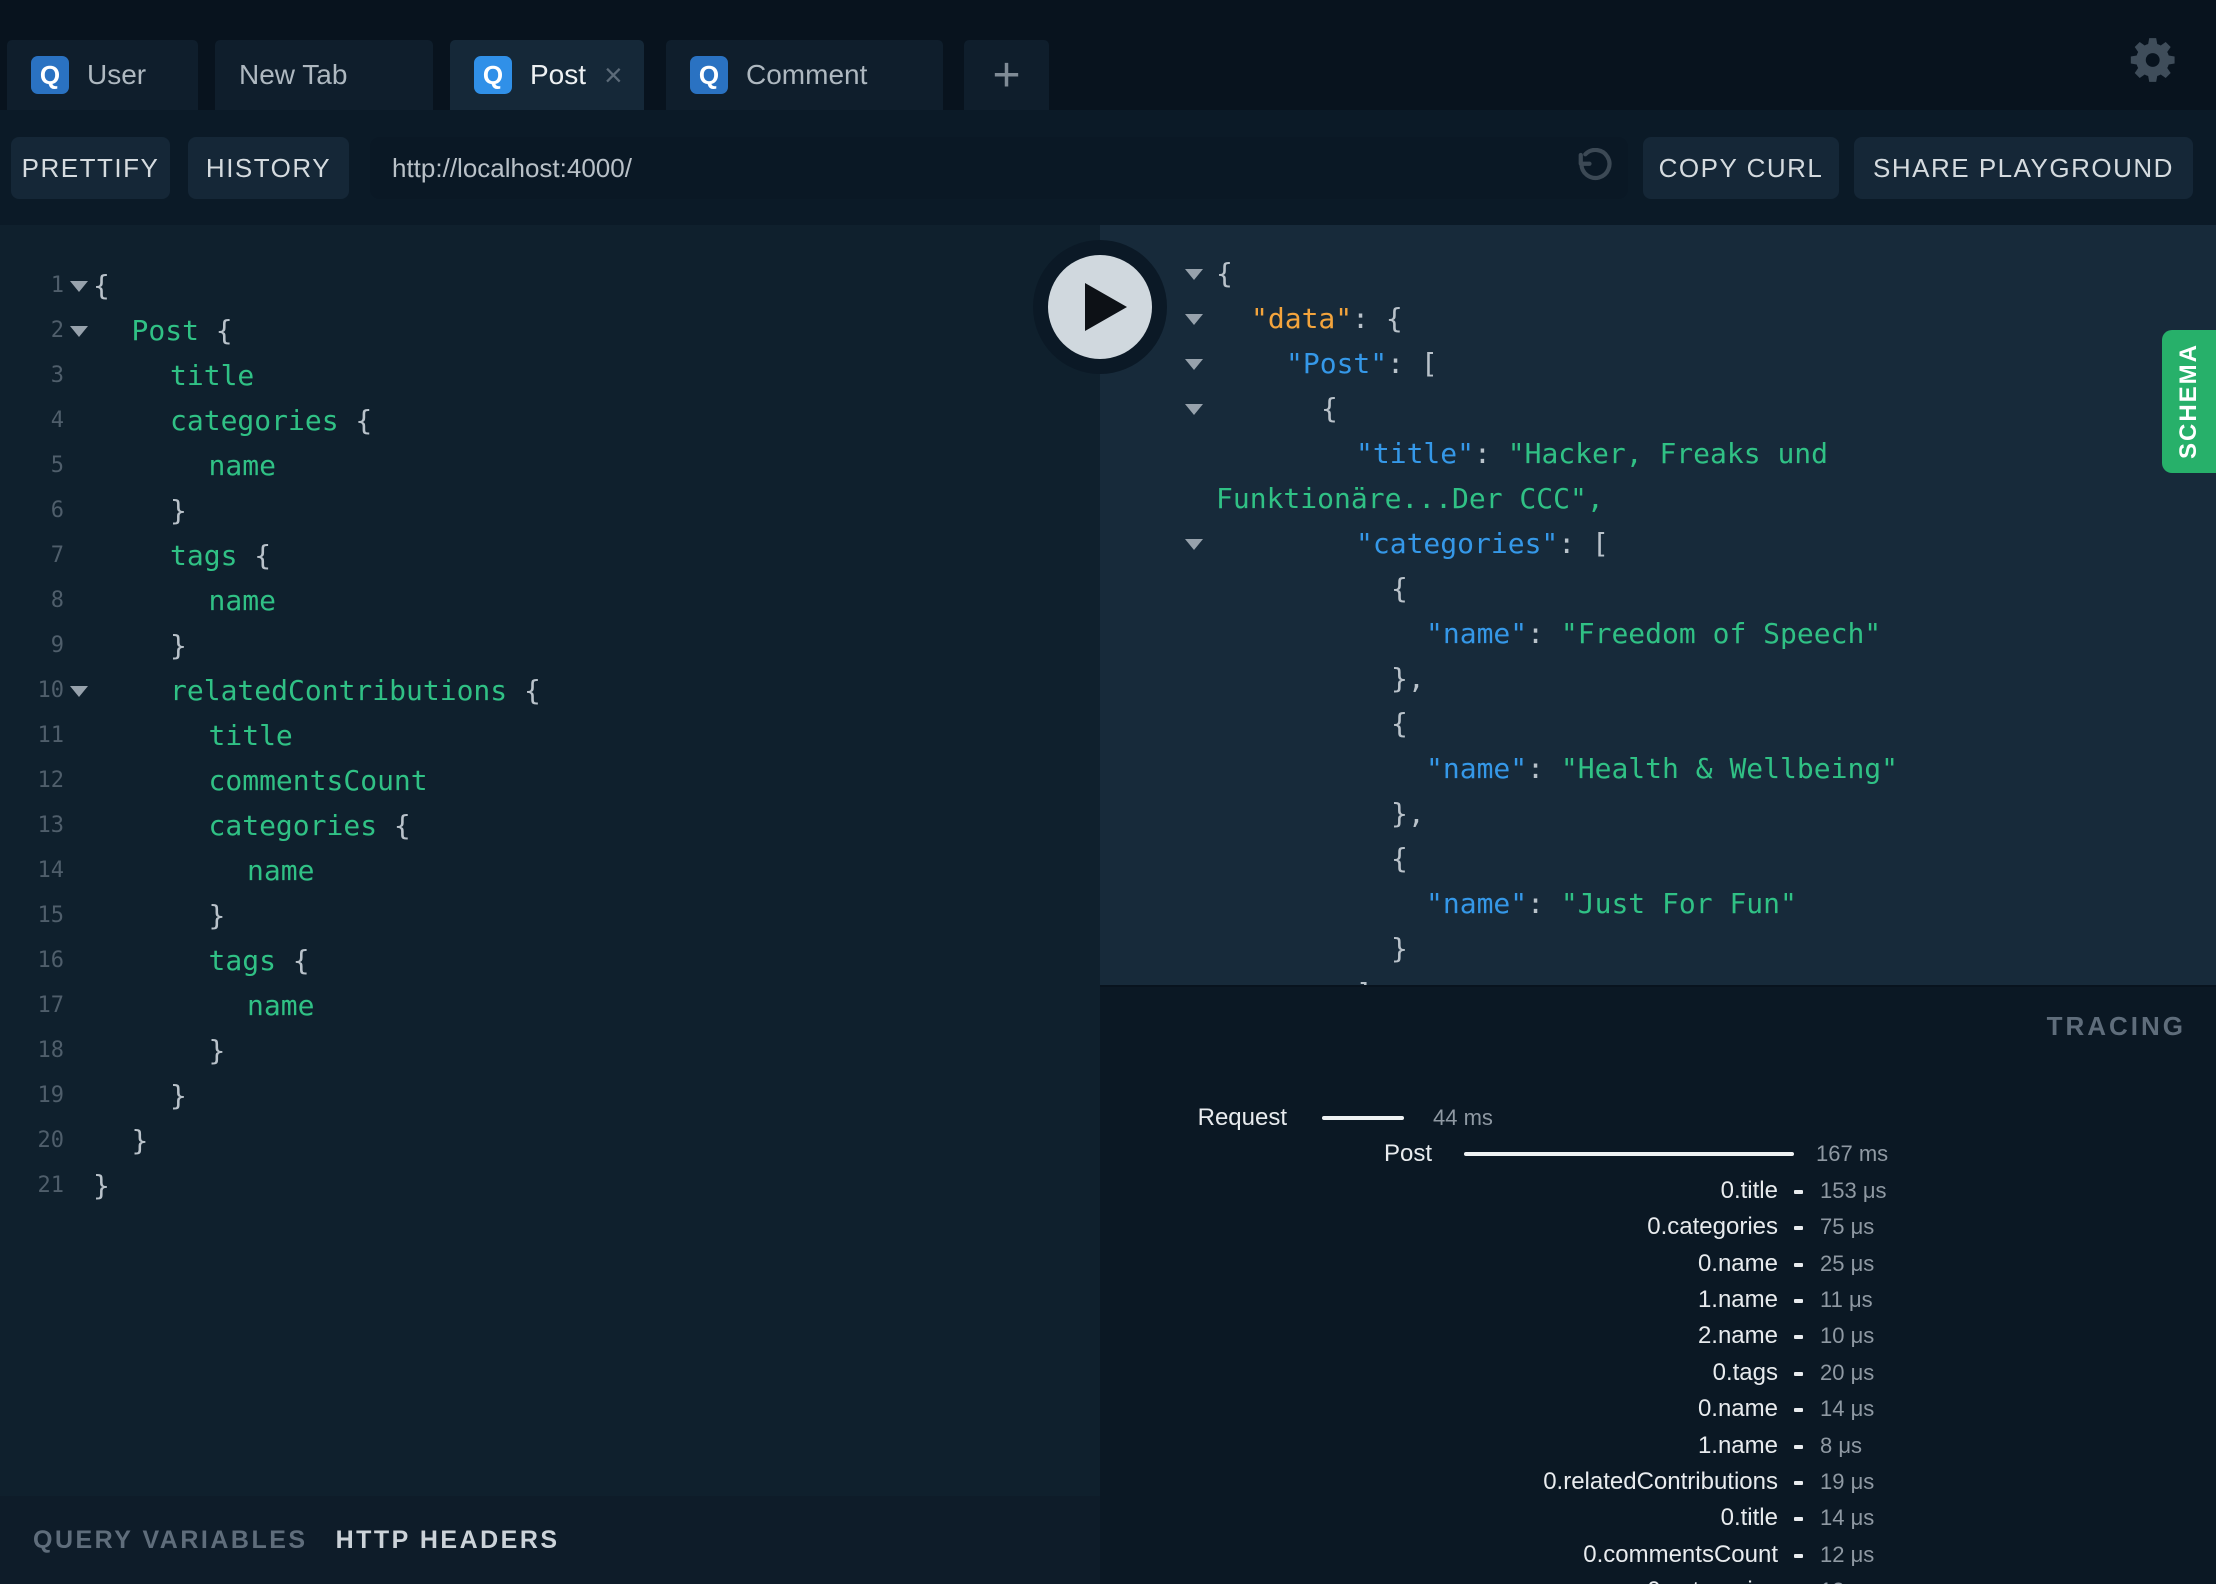  Describe the element at coordinates (1737, 1336) in the screenshot. I see `trace-label: 2.name` at that location.